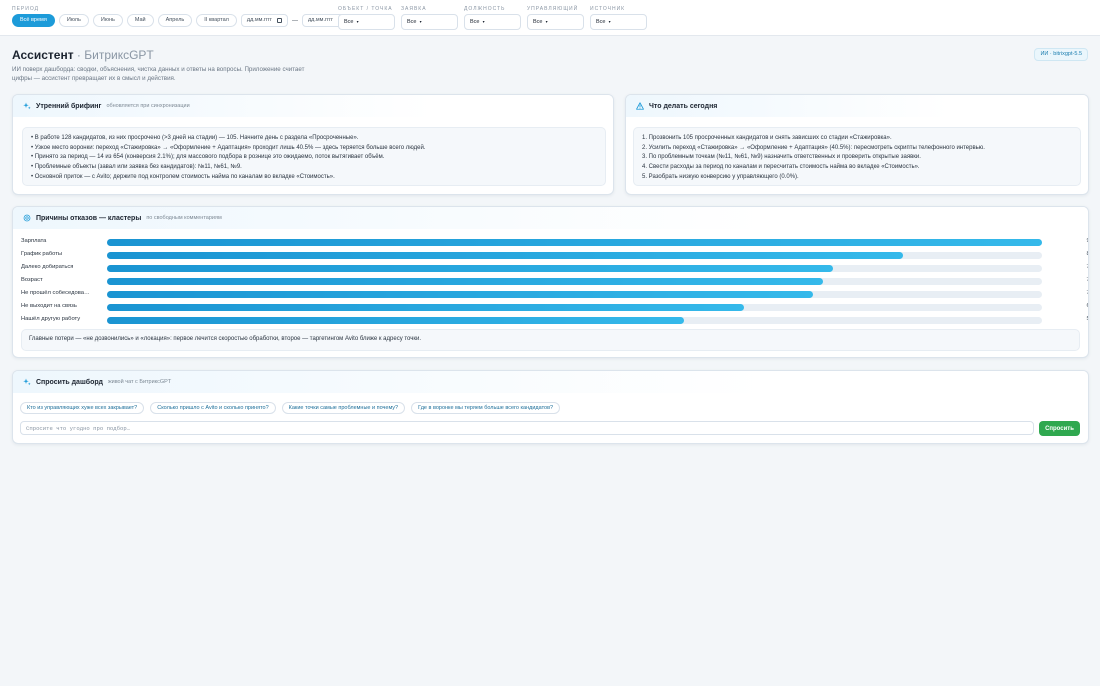  What do you see at coordinates (640, 106) in the screenshot?
I see `warning-triangle-icon` at bounding box center [640, 106].